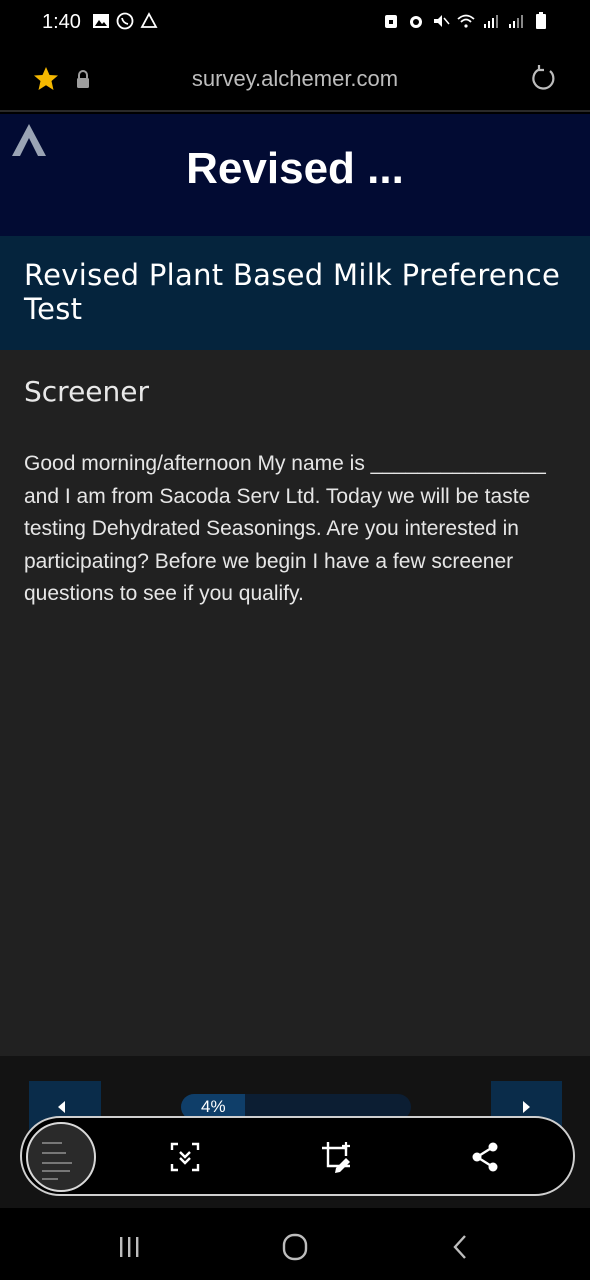  I want to click on status-bar: 1:40, so click(295, 22).